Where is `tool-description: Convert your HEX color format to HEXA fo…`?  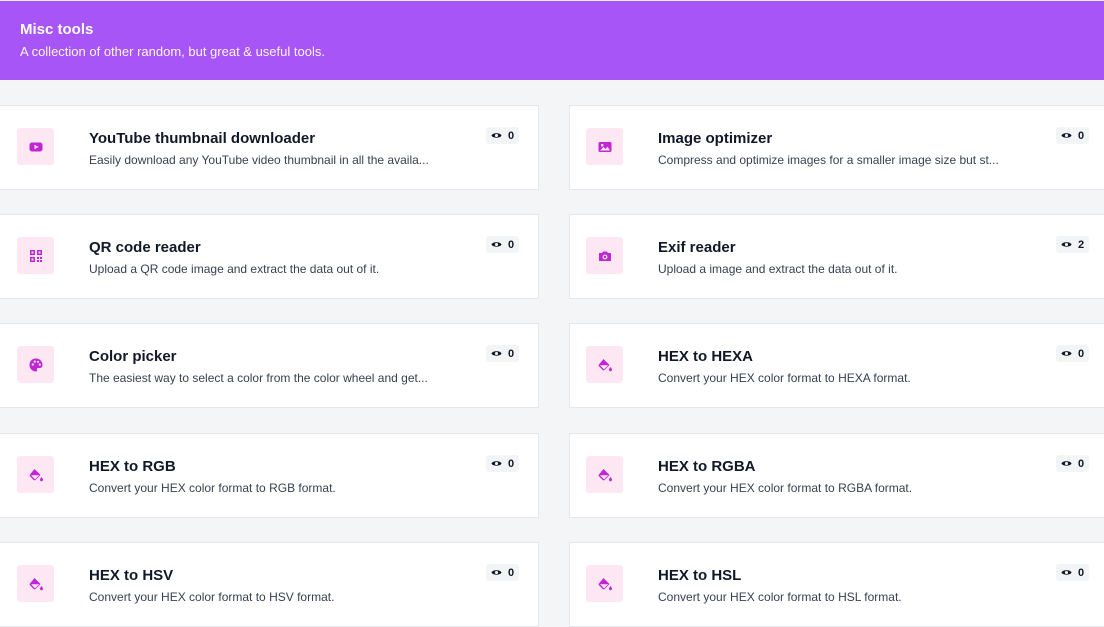 tool-description: Convert your HEX color format to HEXA fo… is located at coordinates (784, 378).